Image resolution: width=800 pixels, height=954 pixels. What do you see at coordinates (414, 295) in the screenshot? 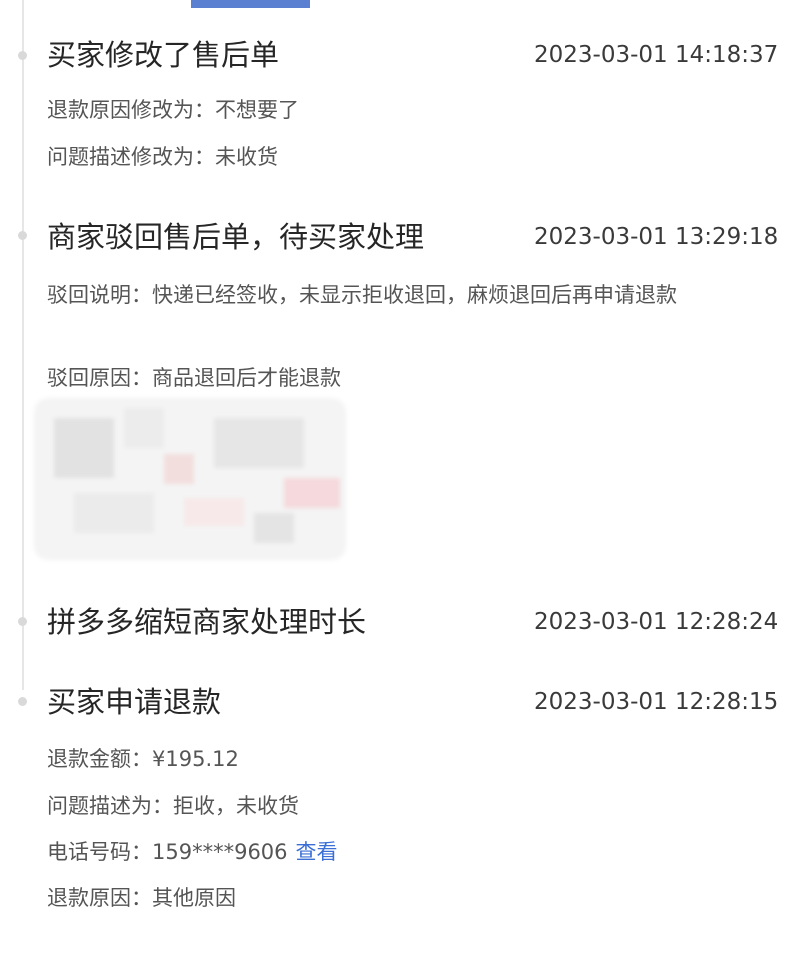
I see `detail-value: 快递已经签收，未显示拒收退回，麻烦退回后再申请退款` at bounding box center [414, 295].